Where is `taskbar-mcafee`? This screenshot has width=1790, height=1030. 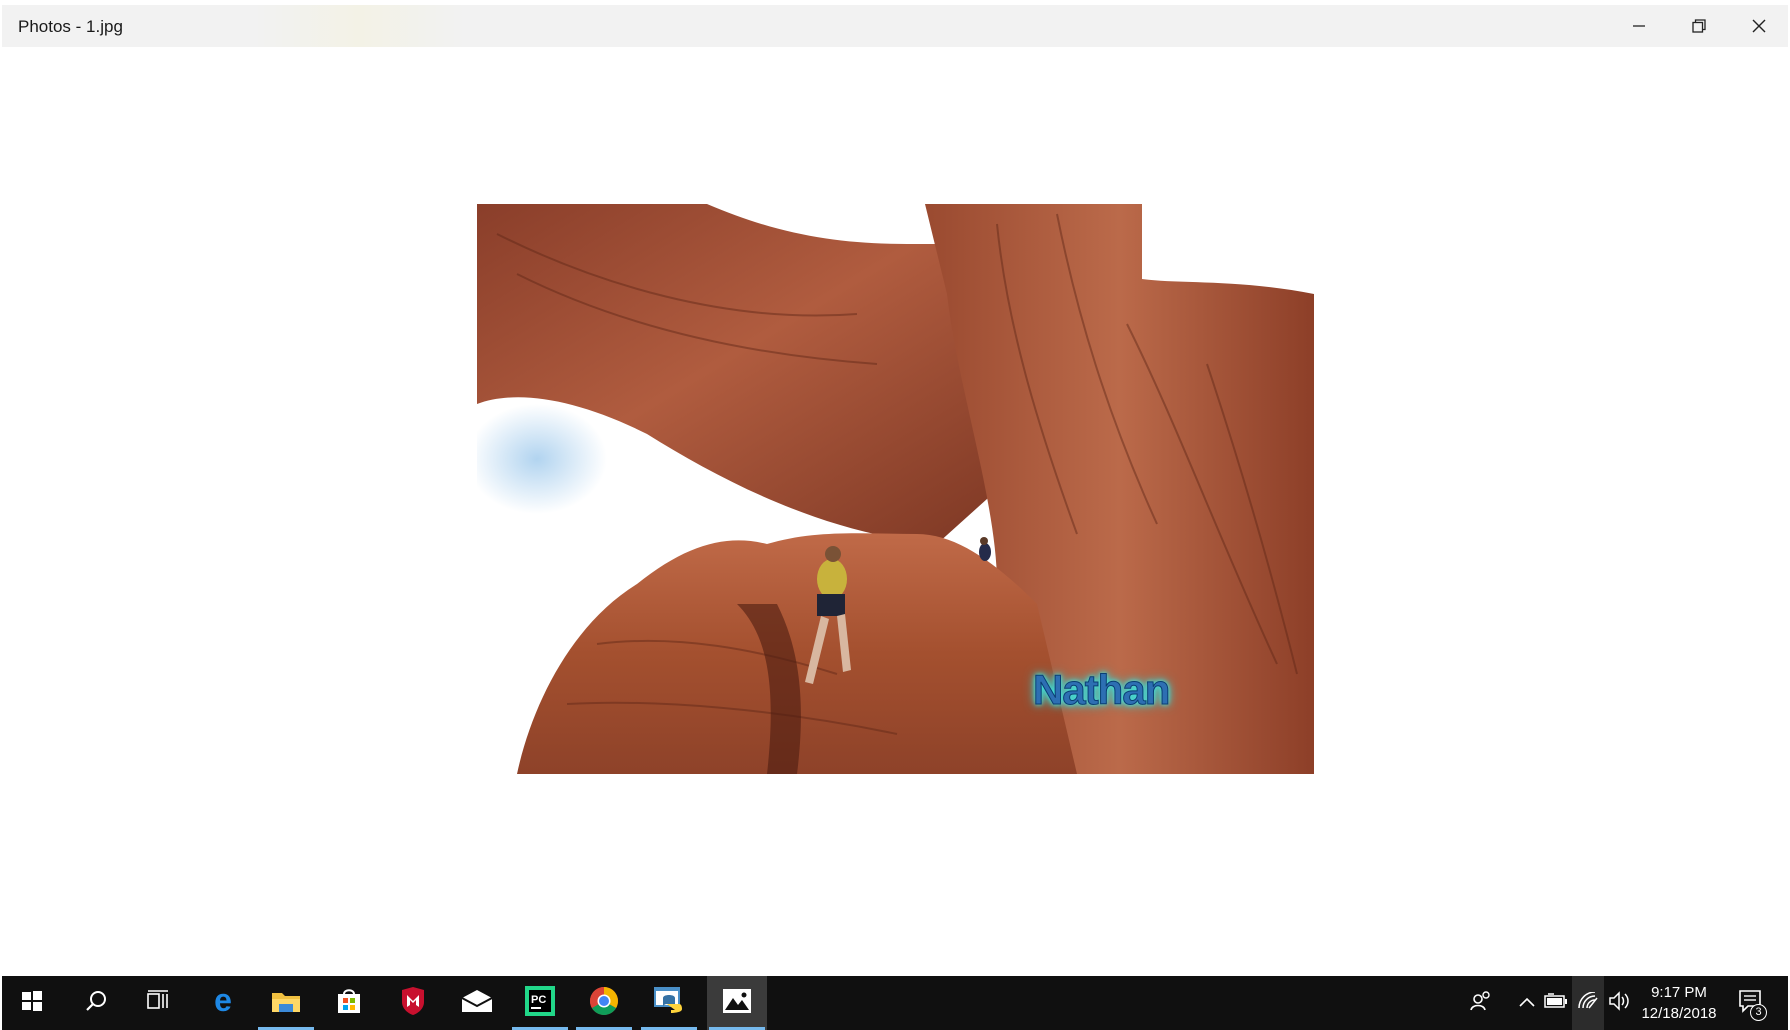
taskbar-mcafee is located at coordinates (413, 1003).